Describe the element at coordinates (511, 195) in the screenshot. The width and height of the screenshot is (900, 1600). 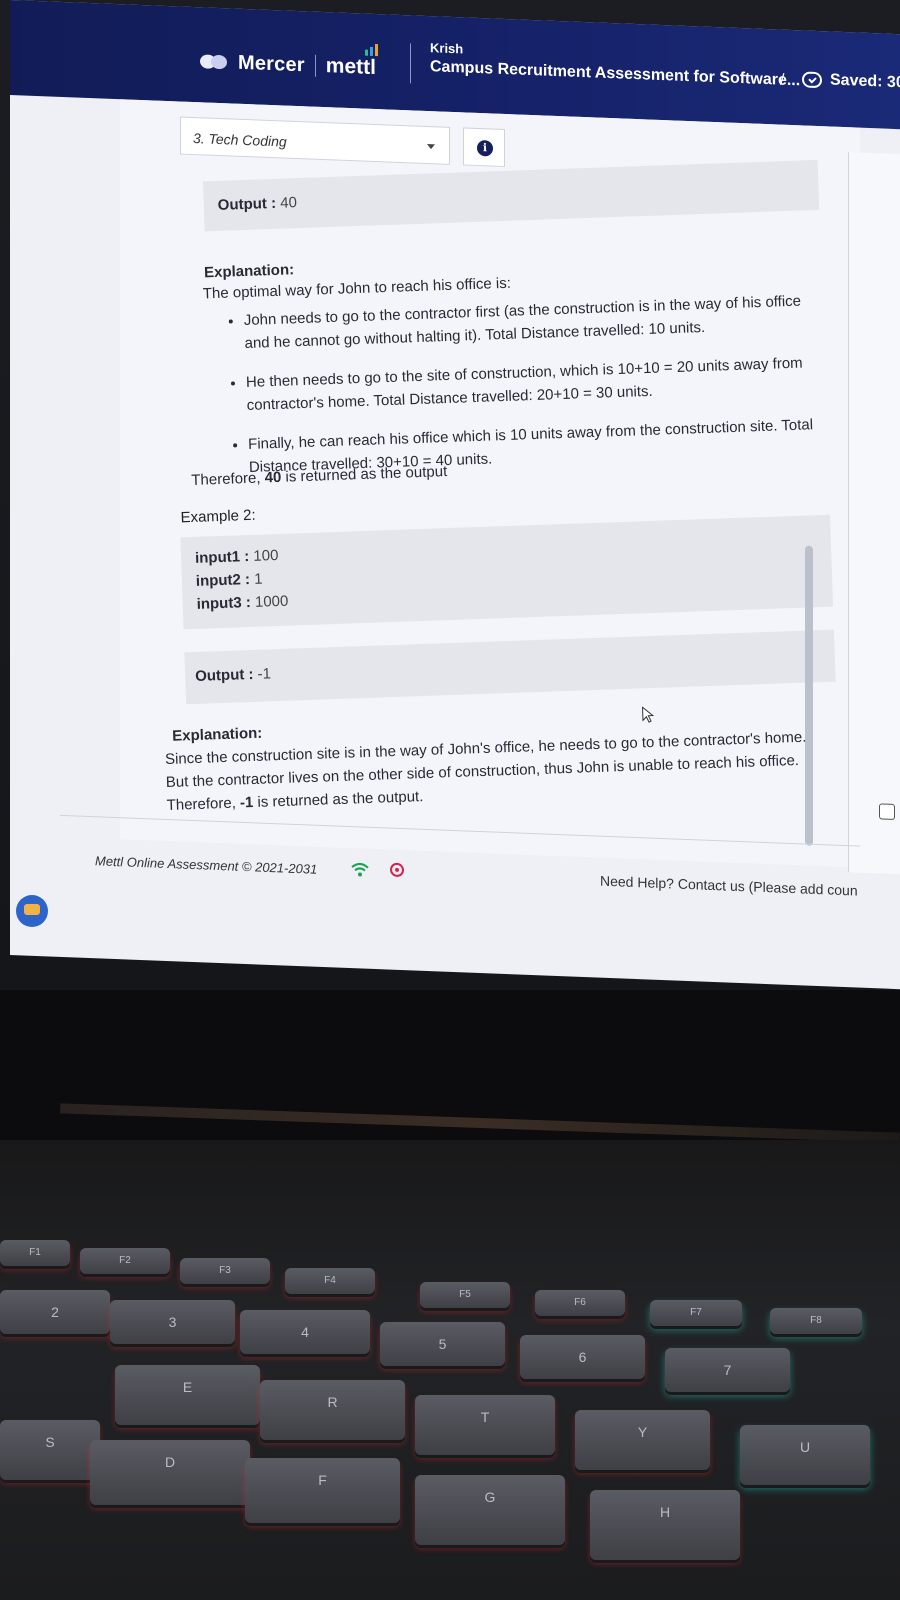
I see `output1-box: Output : 40` at that location.